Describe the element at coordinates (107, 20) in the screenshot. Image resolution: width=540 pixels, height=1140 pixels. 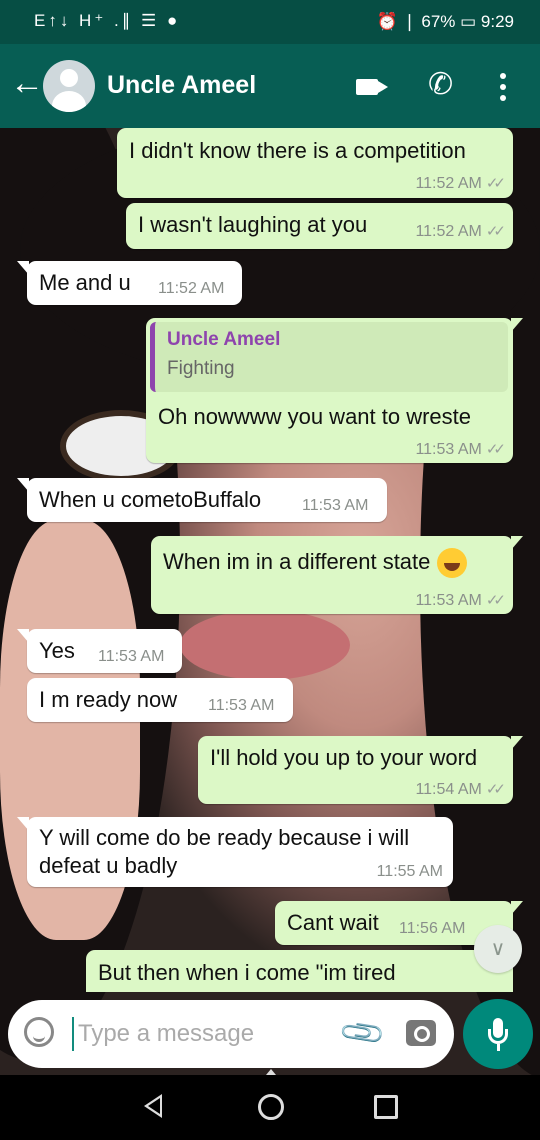
I see `status-left-icons: E↑↓ H⁺ .∥ ☰ ●` at that location.